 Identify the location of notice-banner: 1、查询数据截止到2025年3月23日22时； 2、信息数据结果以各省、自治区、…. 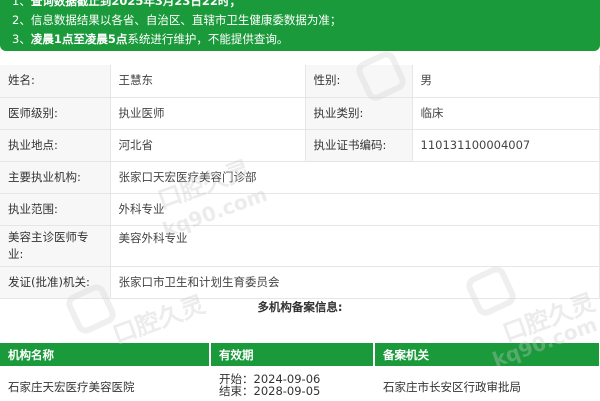
(300, 25).